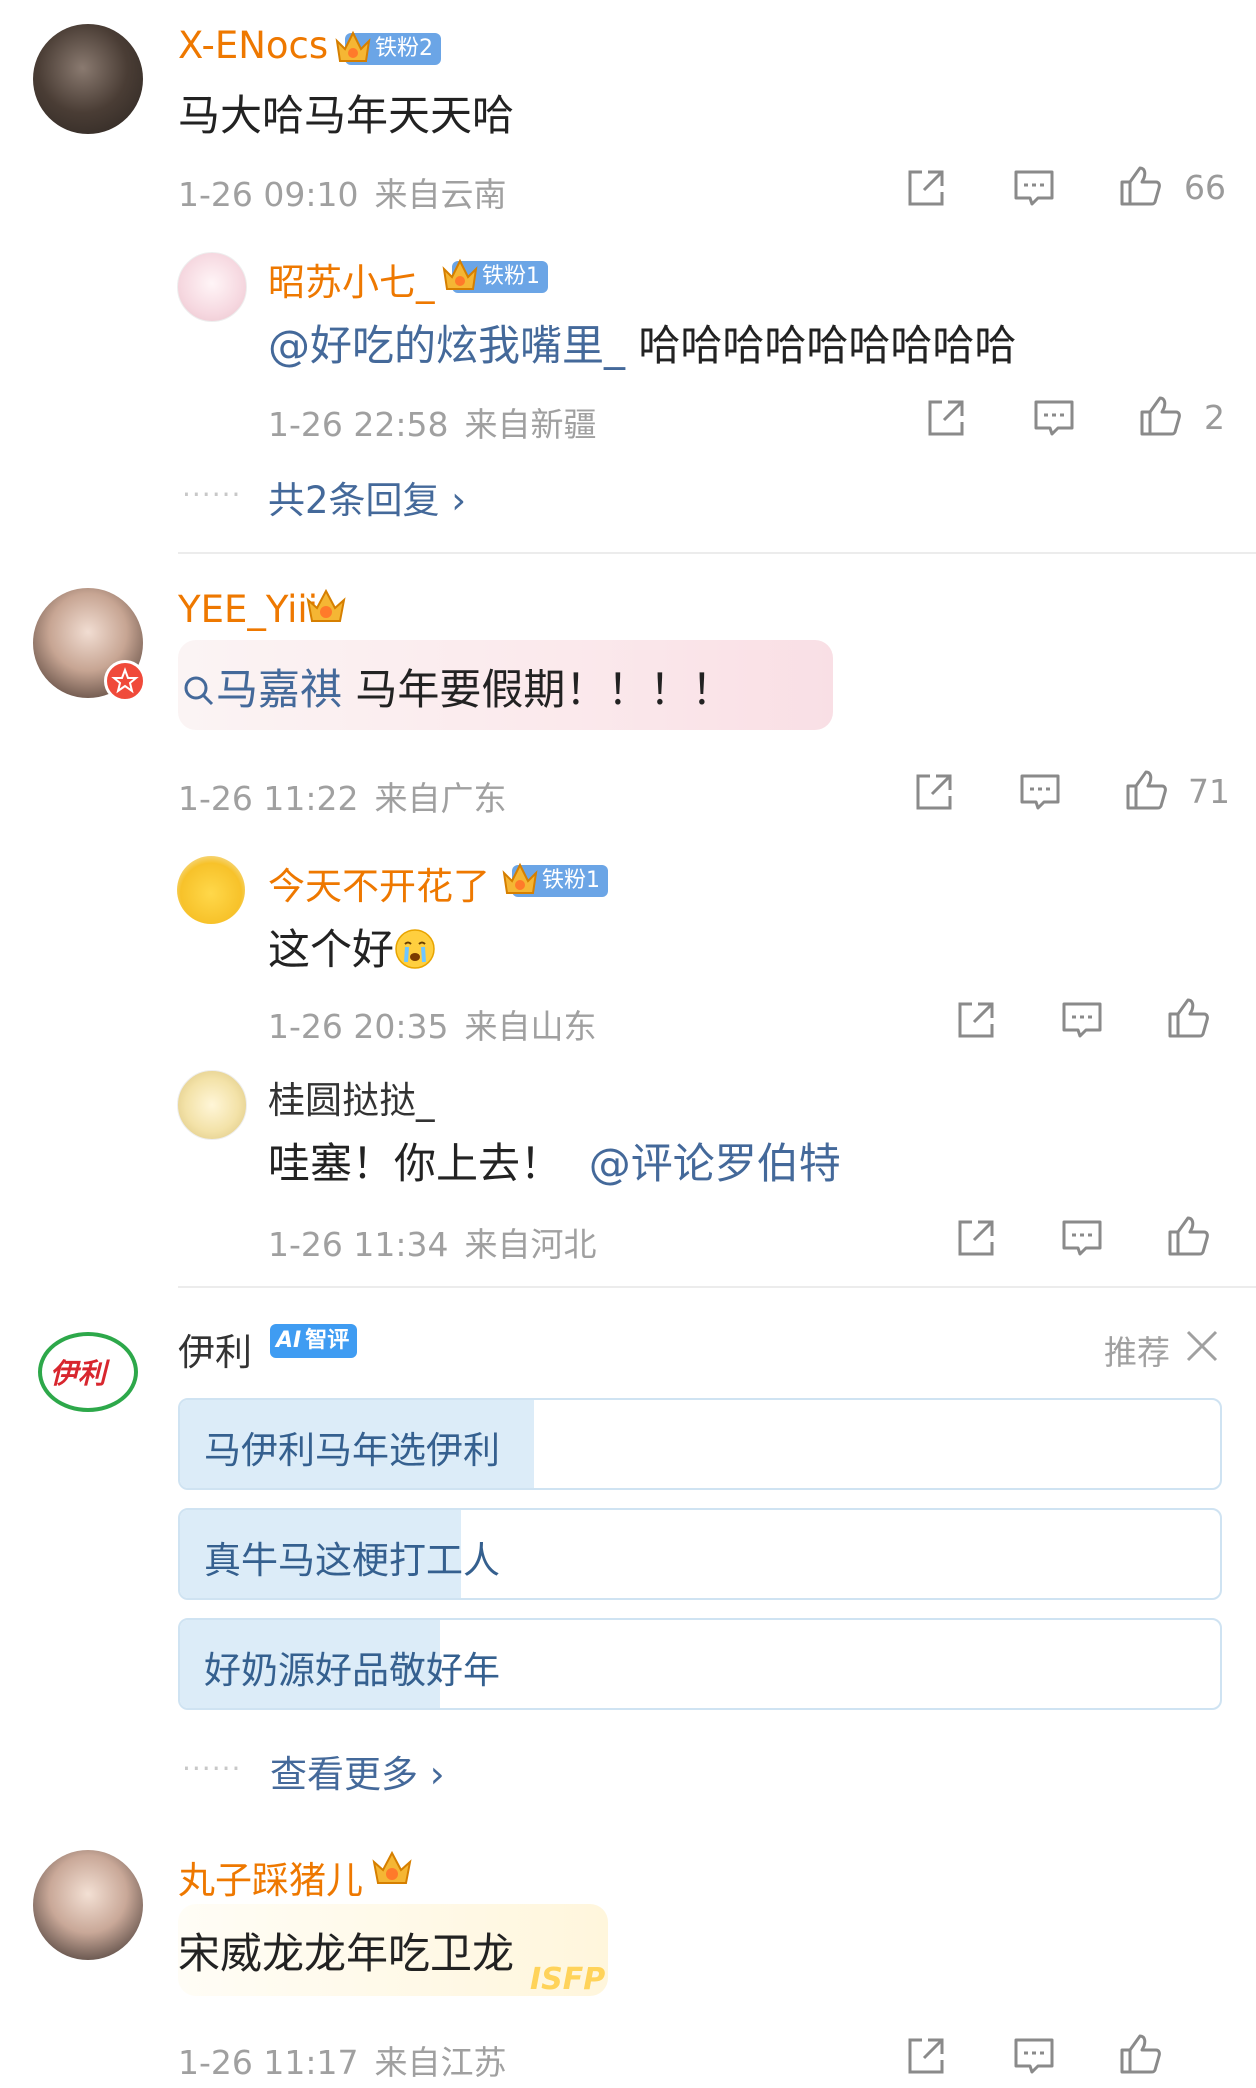 The height and width of the screenshot is (2088, 1256). I want to click on search-icon, so click(199, 691).